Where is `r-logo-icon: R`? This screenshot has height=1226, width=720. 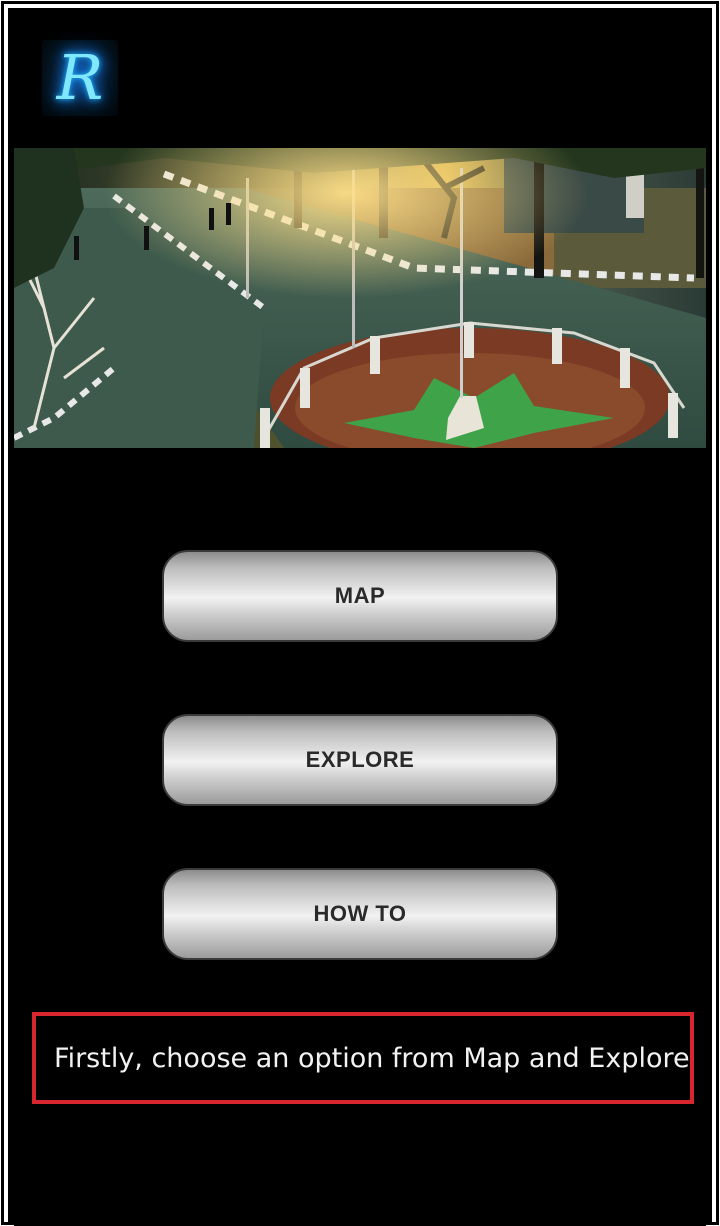
r-logo-icon: R is located at coordinates (80, 78).